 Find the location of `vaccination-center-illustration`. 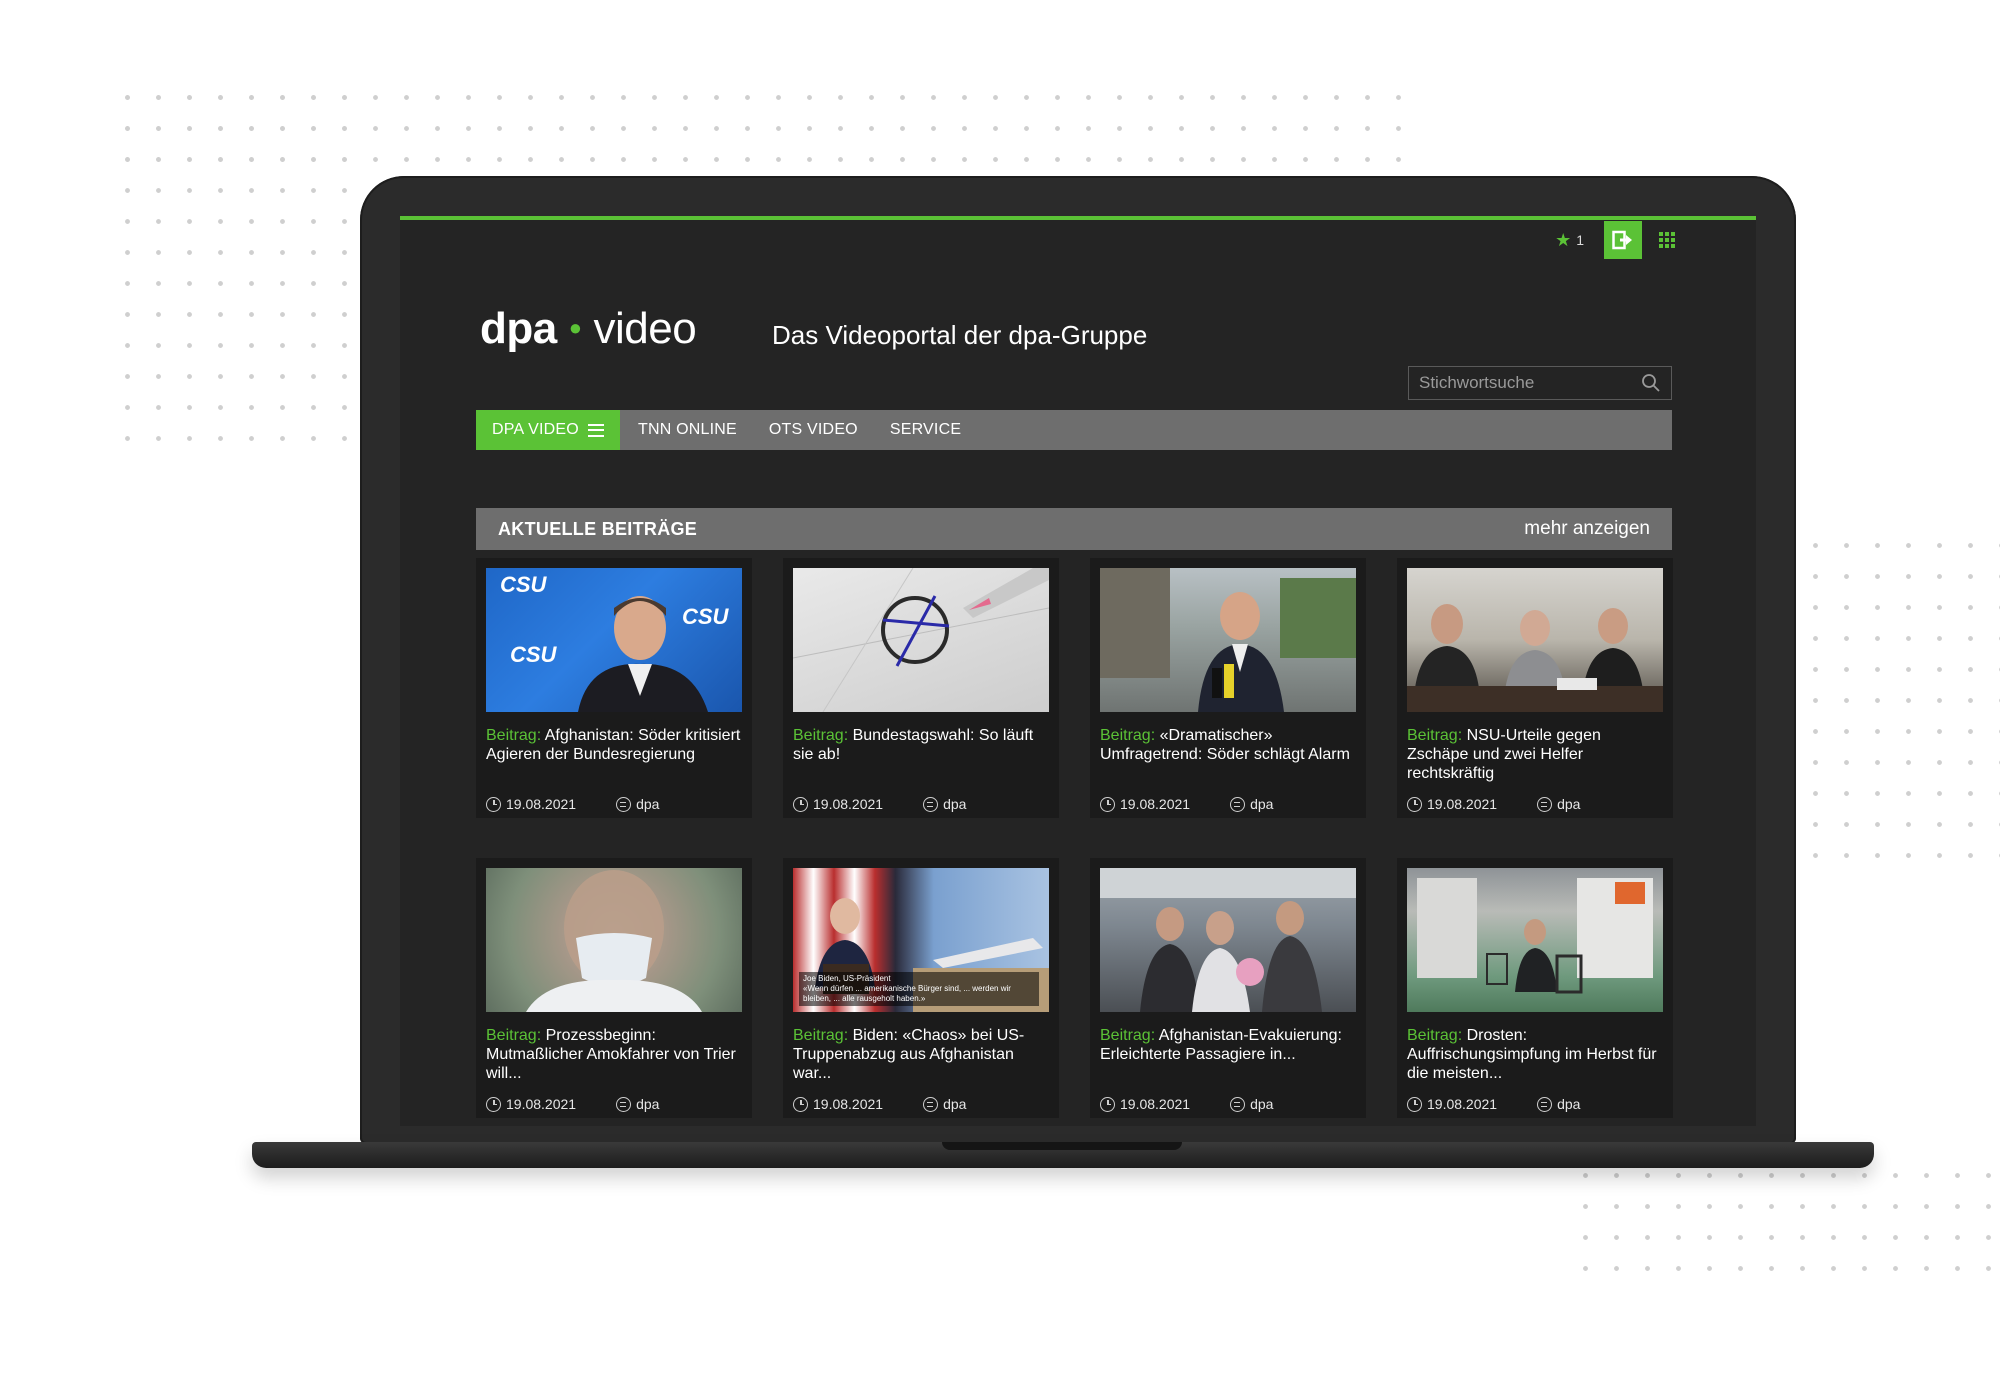

vaccination-center-illustration is located at coordinates (1535, 936).